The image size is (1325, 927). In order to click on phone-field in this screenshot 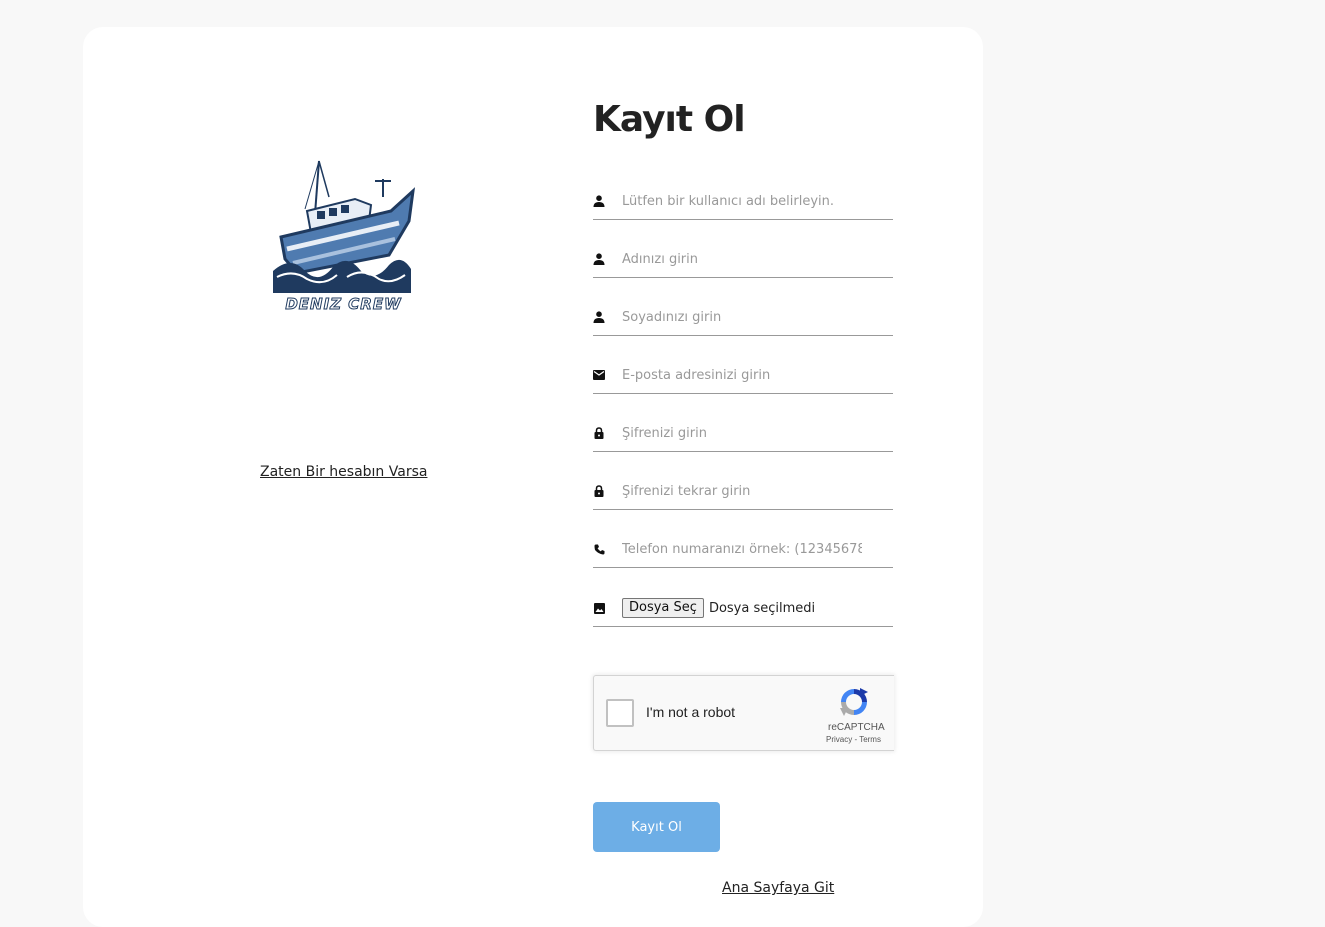, I will do `click(743, 549)`.